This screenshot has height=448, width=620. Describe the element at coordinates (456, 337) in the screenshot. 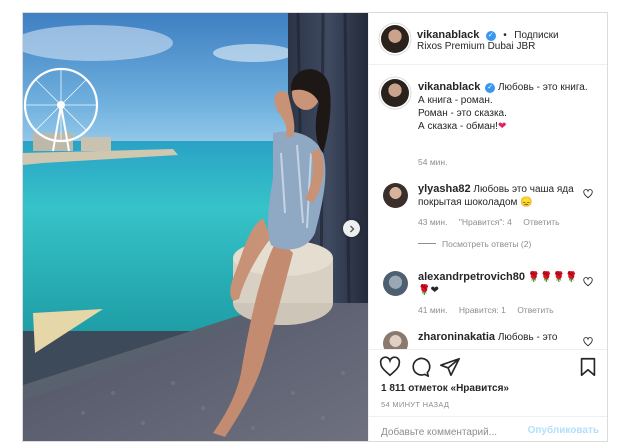

I see `commenter-username: zharoninakatia` at that location.